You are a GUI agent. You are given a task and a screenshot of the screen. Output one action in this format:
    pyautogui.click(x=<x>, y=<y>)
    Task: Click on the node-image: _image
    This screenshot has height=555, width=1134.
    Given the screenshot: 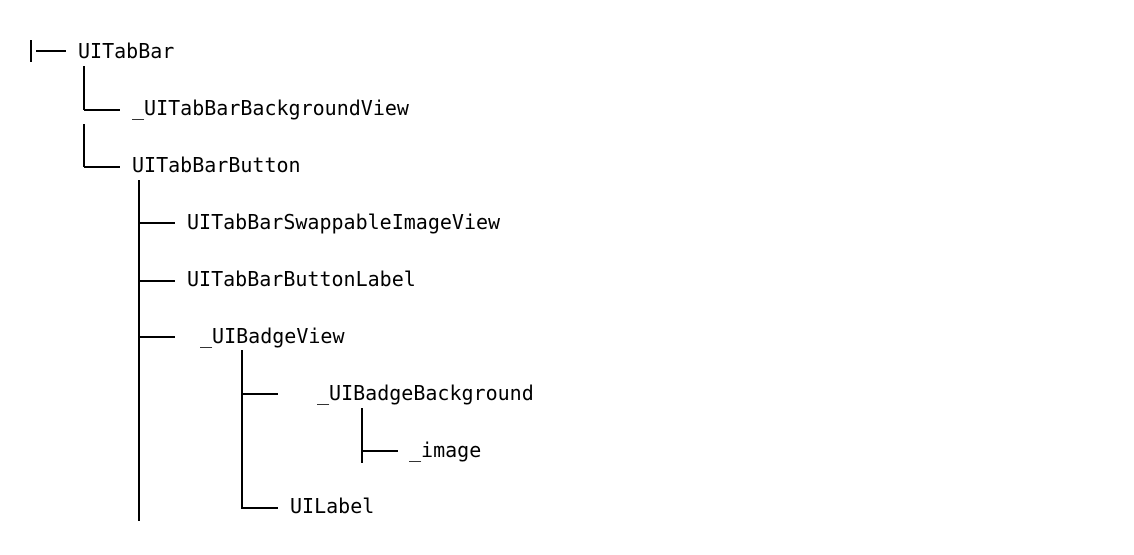 What is the action you would take?
    pyautogui.click(x=445, y=450)
    